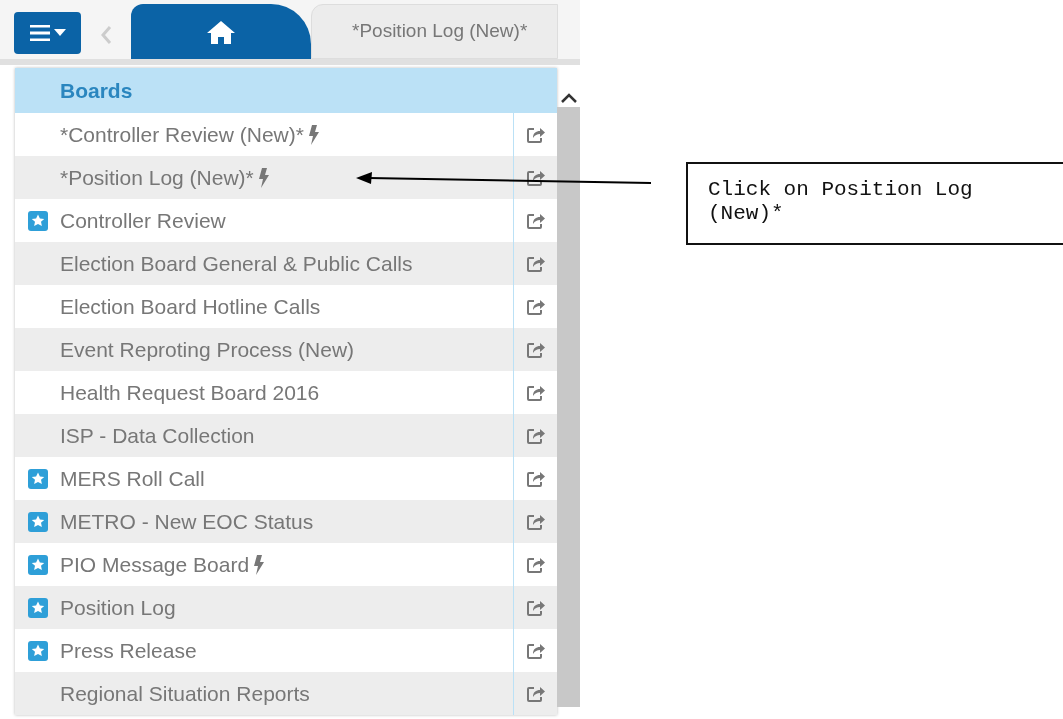  What do you see at coordinates (187, 521) in the screenshot?
I see `board-name: METRO - New EOC Status` at bounding box center [187, 521].